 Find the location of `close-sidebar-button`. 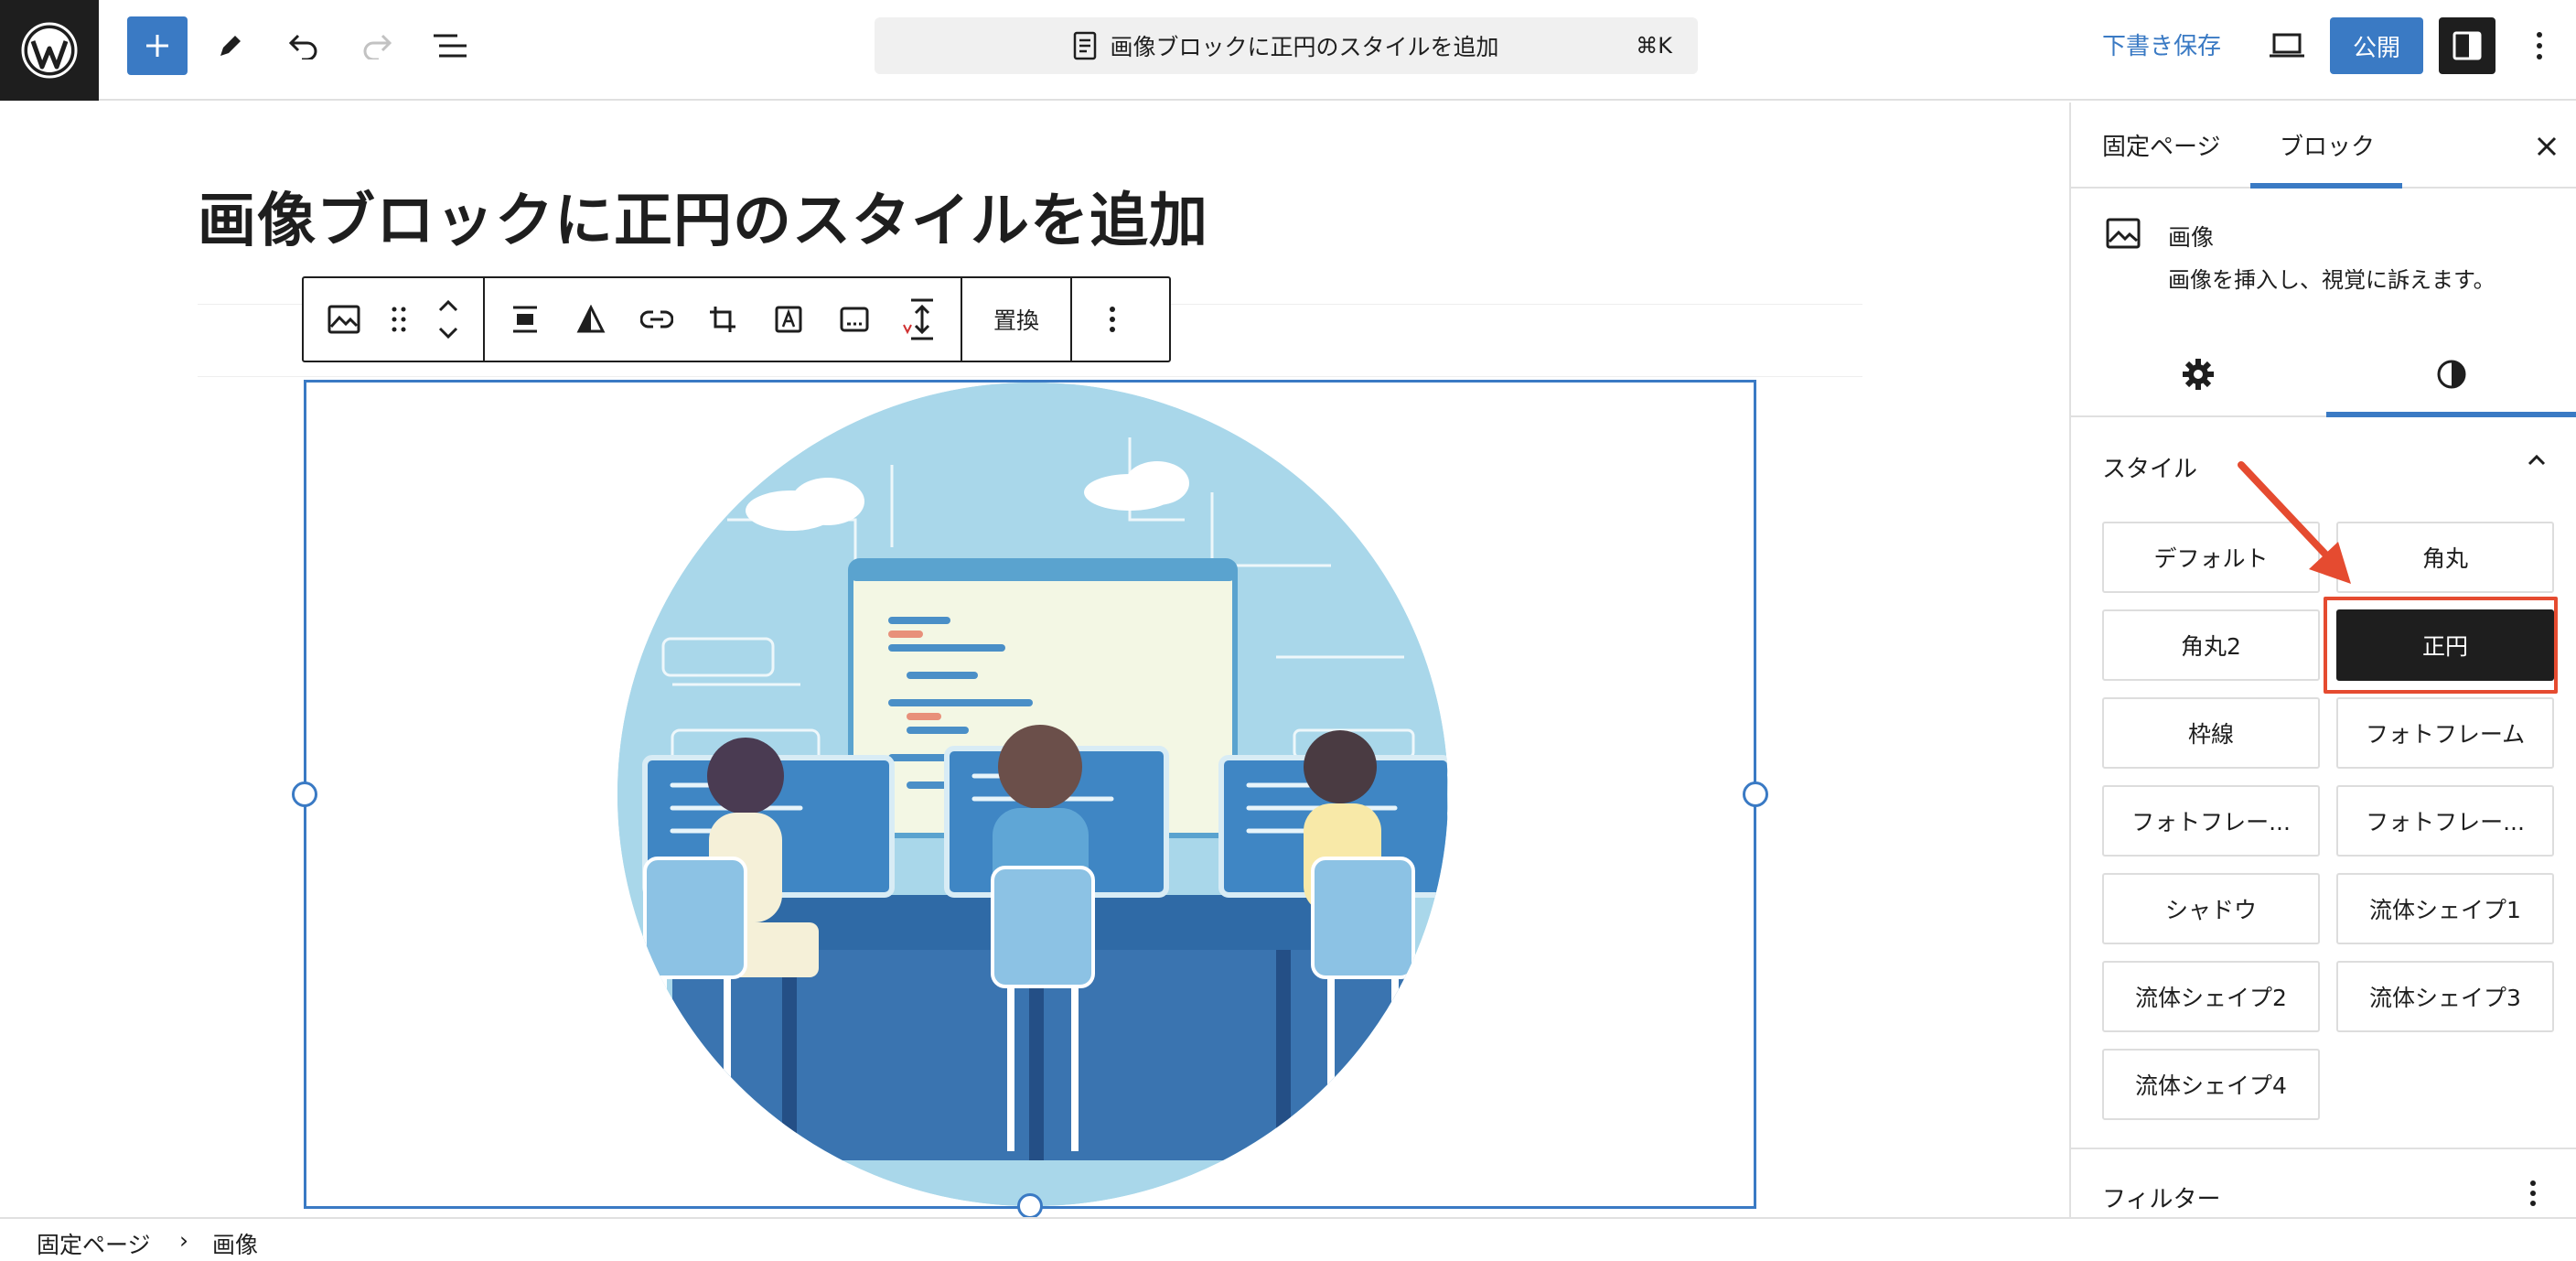

close-sidebar-button is located at coordinates (2547, 146).